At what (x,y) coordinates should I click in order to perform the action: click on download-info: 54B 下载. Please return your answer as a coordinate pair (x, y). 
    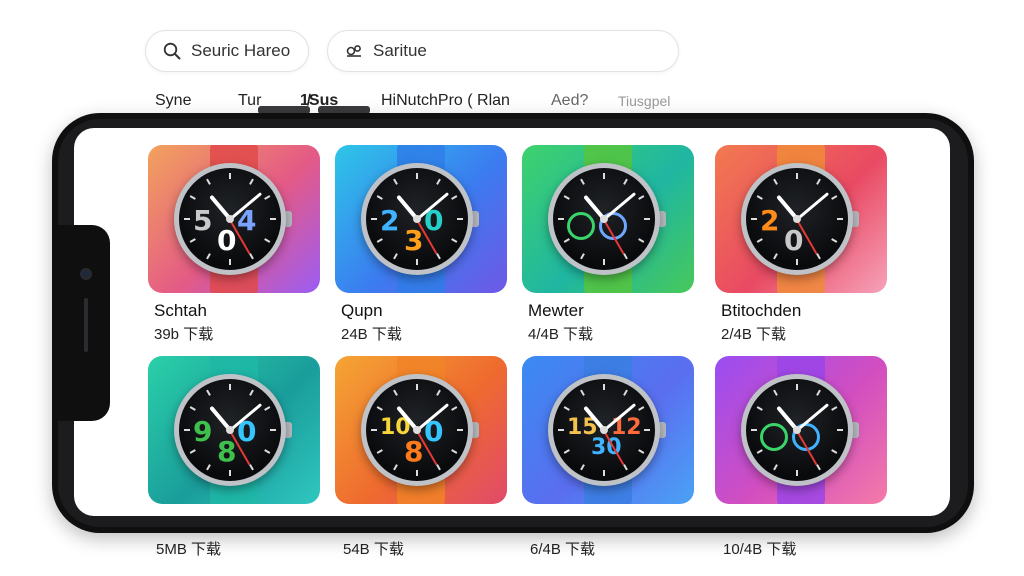
    Looking at the image, I should click on (373, 549).